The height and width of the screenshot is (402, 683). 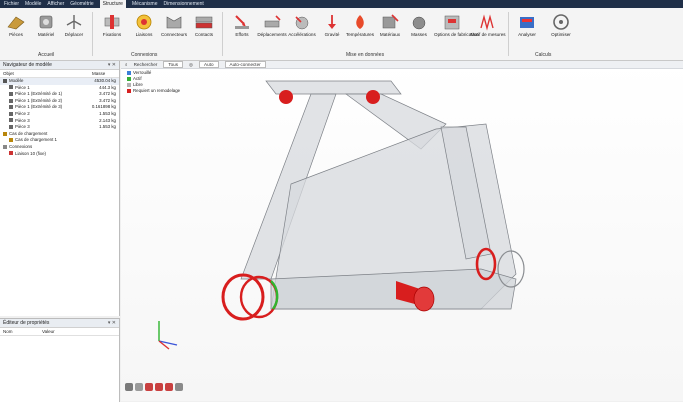 What do you see at coordinates (139, 387) in the screenshot?
I see `pan-icon` at bounding box center [139, 387].